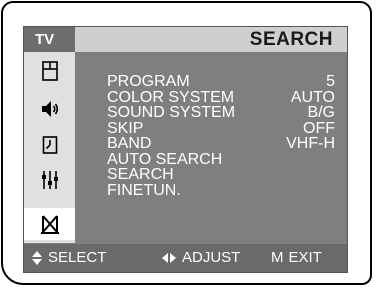  What do you see at coordinates (291, 39) in the screenshot?
I see `page-title: SEARCH` at bounding box center [291, 39].